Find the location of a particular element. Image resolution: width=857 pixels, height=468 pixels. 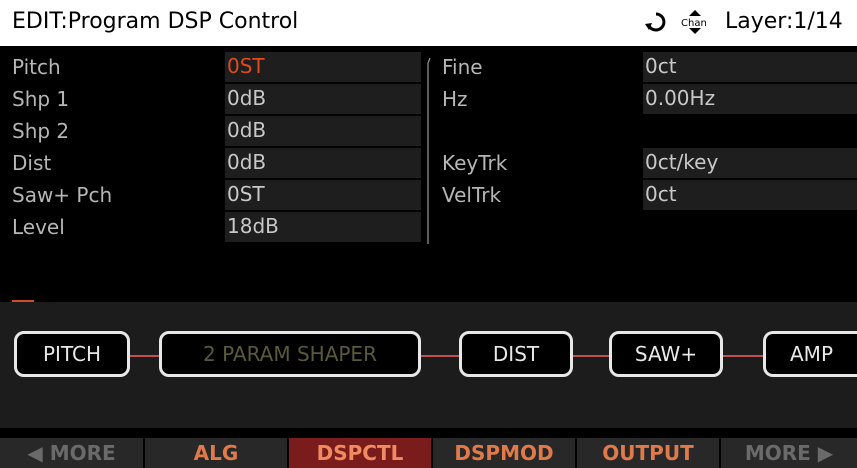

alg-block-dist: DIST is located at coordinates (516, 354).